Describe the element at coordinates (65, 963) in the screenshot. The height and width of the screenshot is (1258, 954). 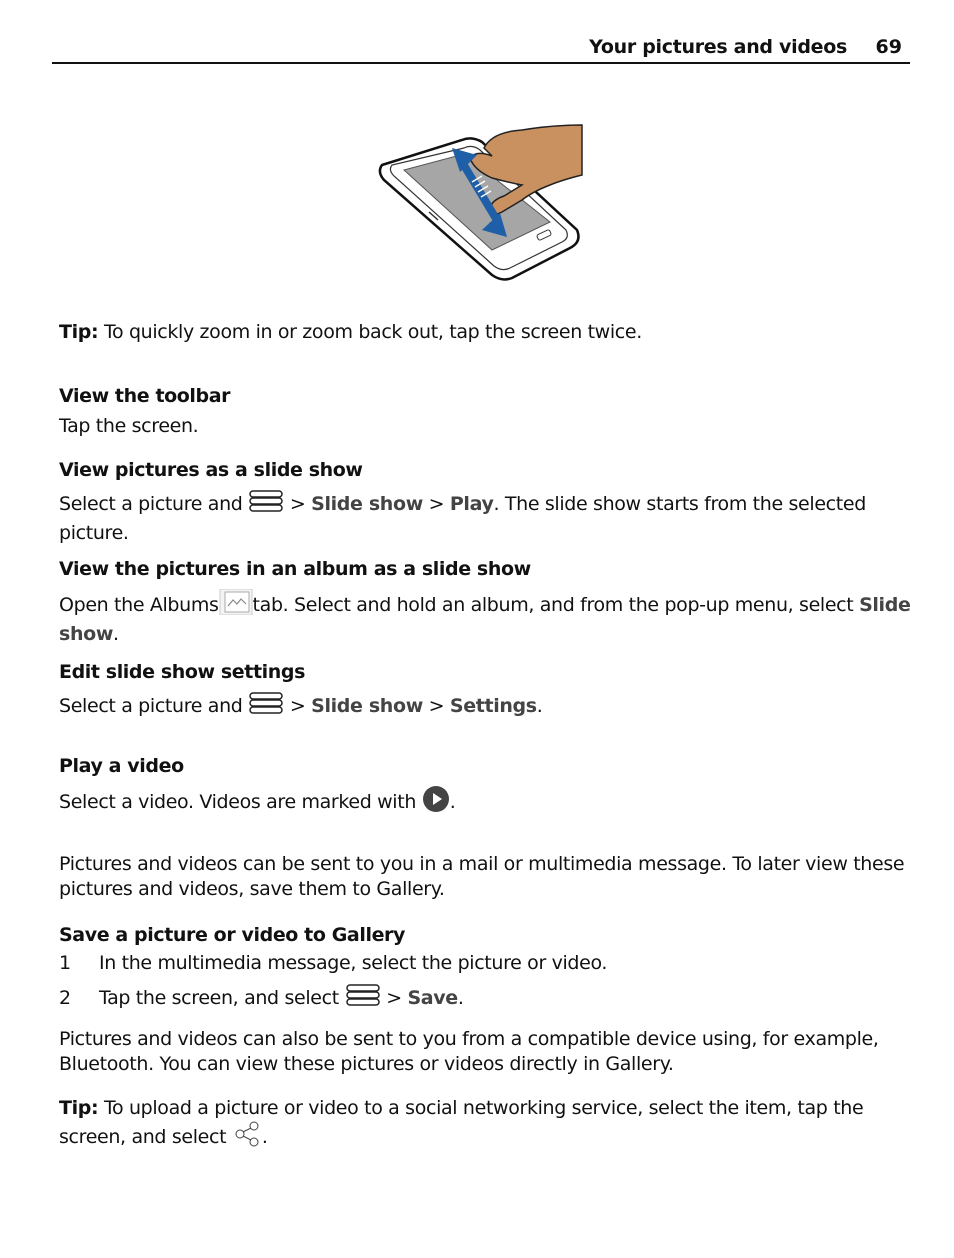
I see `step-number: 1` at that location.